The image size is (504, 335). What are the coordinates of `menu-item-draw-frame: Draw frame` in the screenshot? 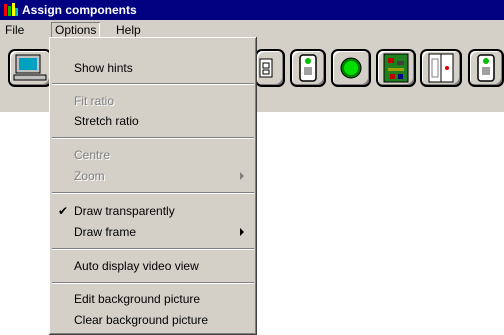 It's located at (153, 232).